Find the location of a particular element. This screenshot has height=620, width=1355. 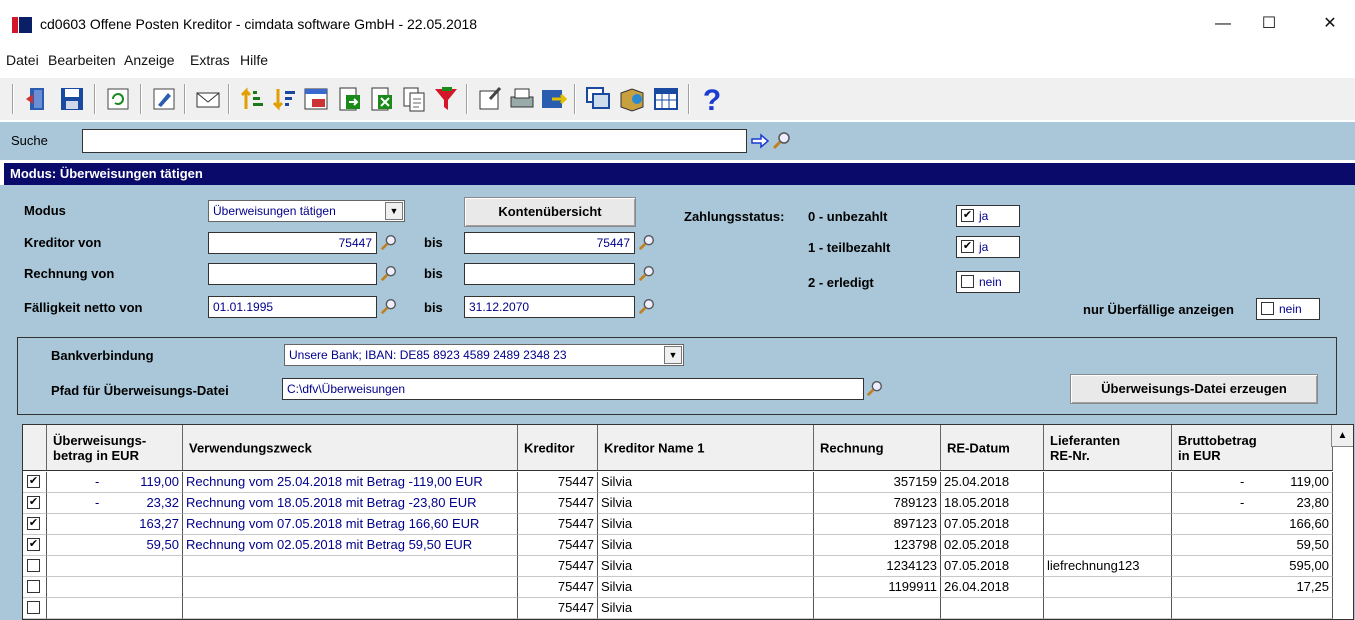

exit-icon is located at coordinates (38, 99).